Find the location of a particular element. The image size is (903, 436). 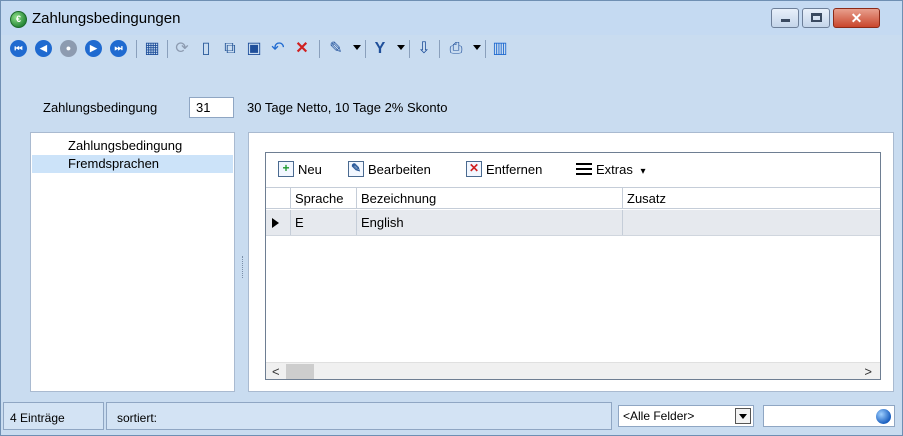

extras-button-label: Extras is located at coordinates (614, 169).